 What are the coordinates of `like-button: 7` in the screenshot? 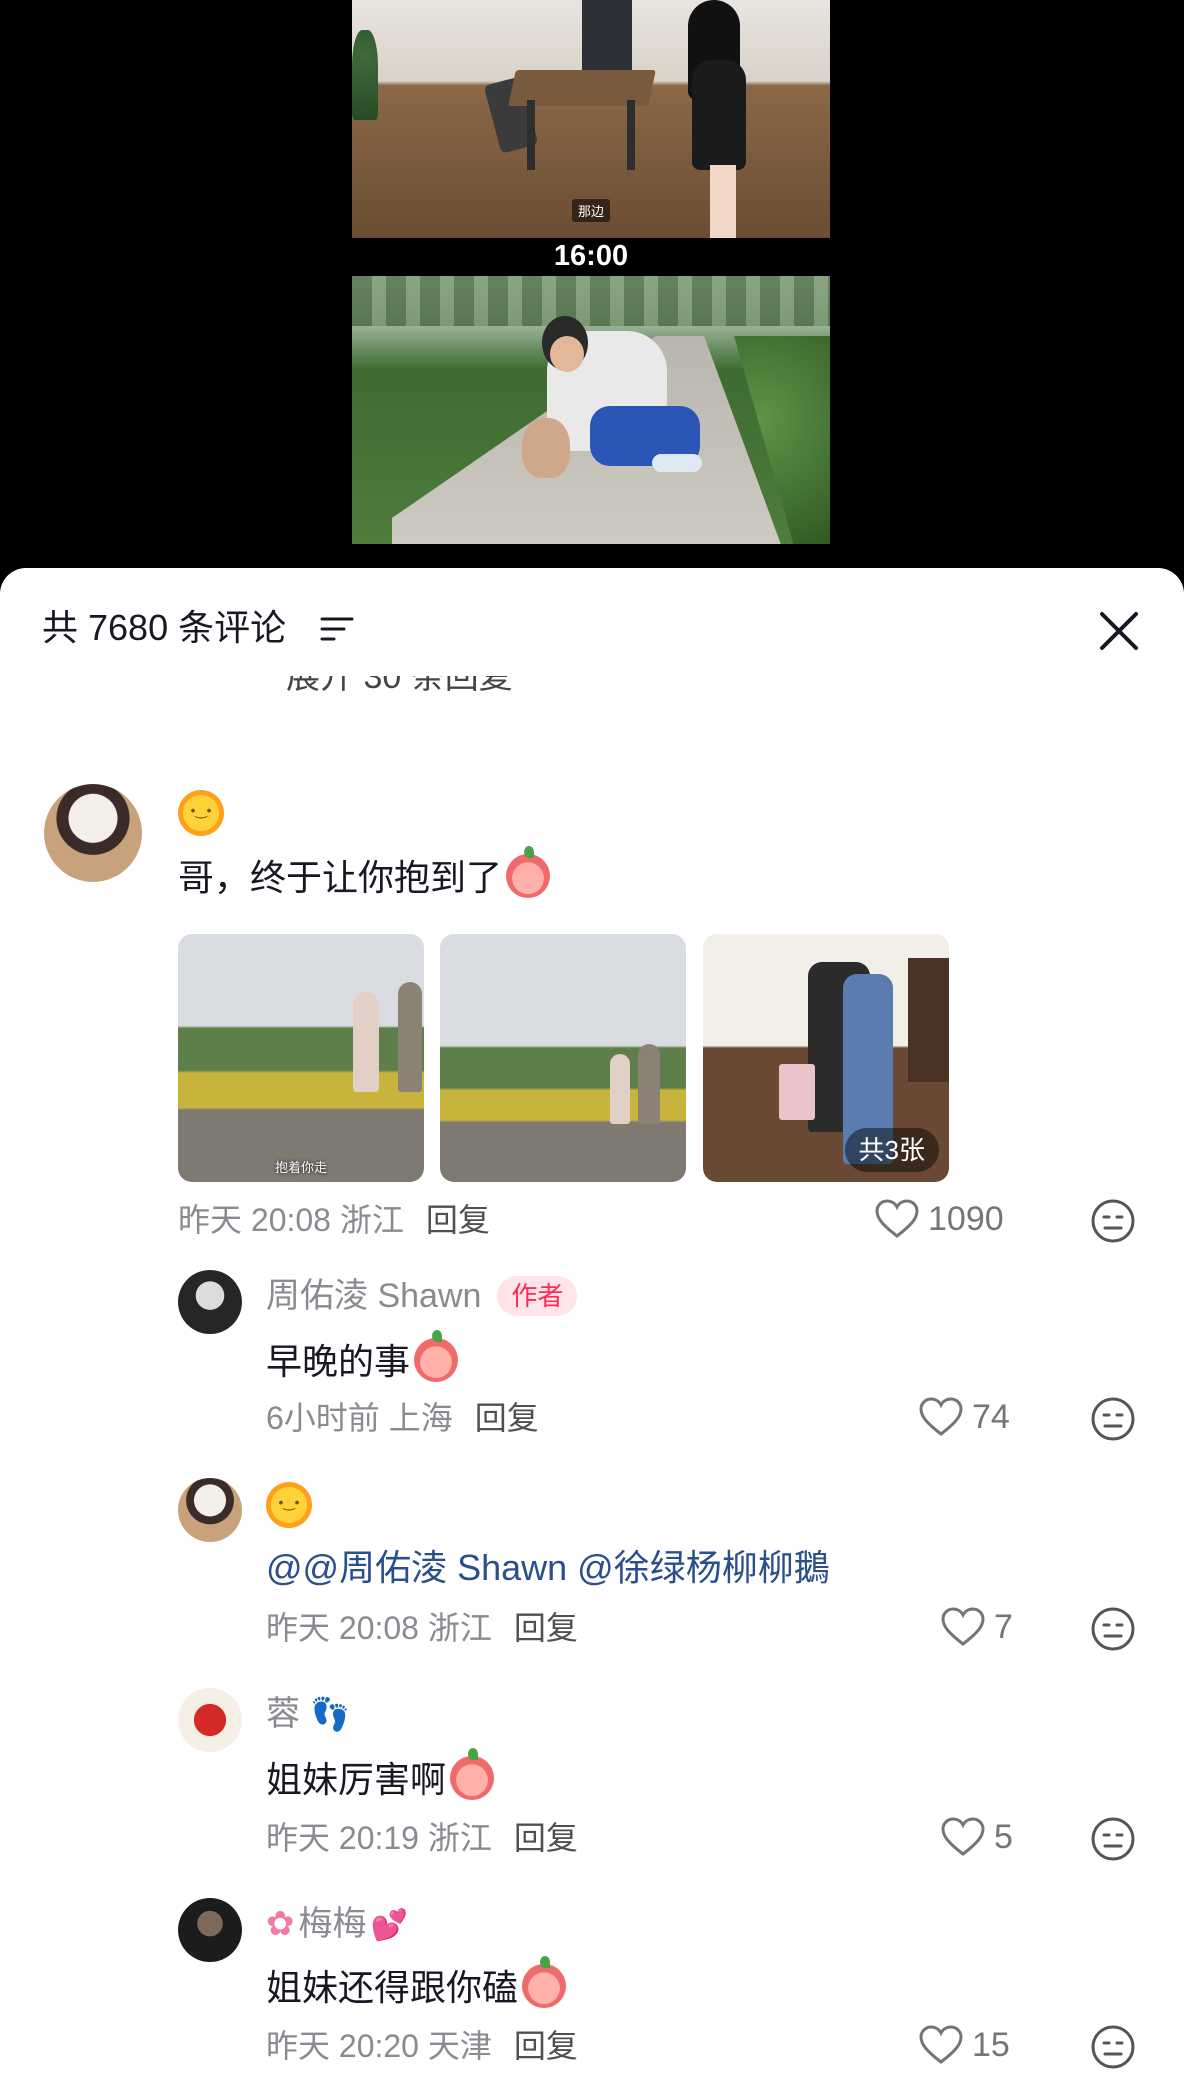 It's located at (976, 1627).